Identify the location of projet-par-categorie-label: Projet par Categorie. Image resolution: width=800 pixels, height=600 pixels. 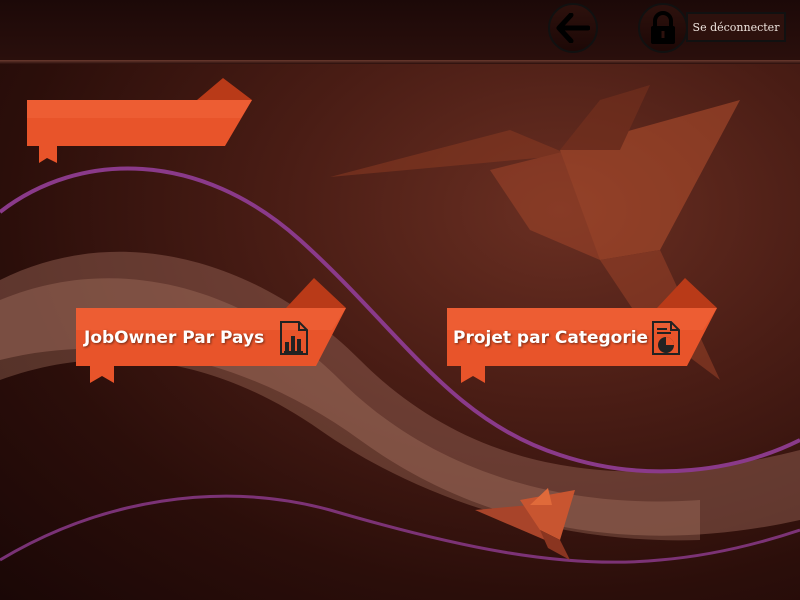
(551, 338).